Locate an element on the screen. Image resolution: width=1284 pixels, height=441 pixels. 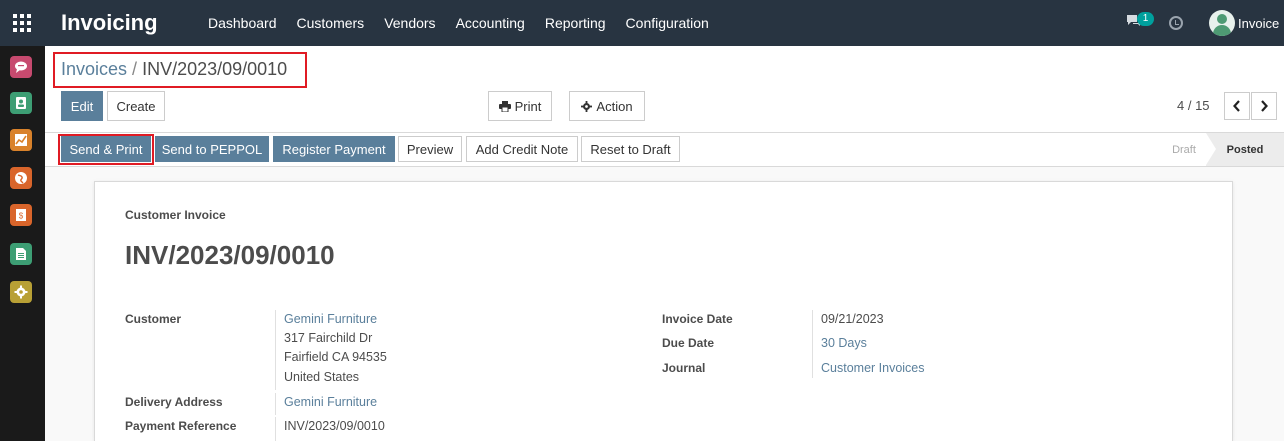
delivery-address-label: Delivery Address is located at coordinates (174, 402).